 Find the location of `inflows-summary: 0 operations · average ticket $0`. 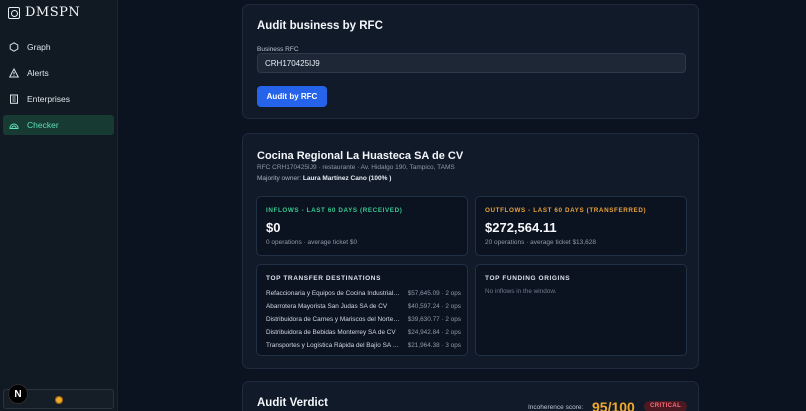

inflows-summary: 0 operations · average ticket $0 is located at coordinates (312, 242).